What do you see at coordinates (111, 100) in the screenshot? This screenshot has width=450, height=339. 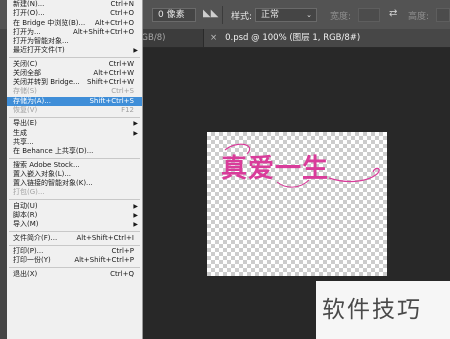 I see `menu-item-shortcut: Shift+Ctrl+S` at bounding box center [111, 100].